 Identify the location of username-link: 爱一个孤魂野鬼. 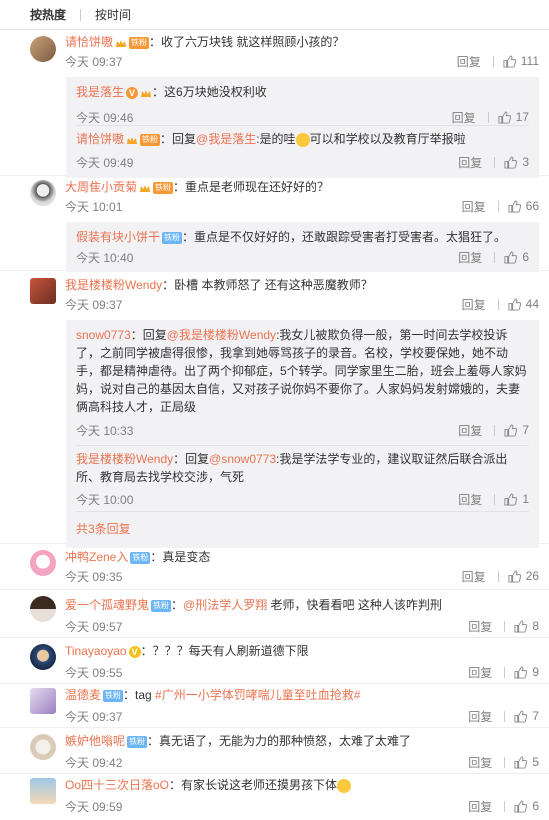
(107, 605).